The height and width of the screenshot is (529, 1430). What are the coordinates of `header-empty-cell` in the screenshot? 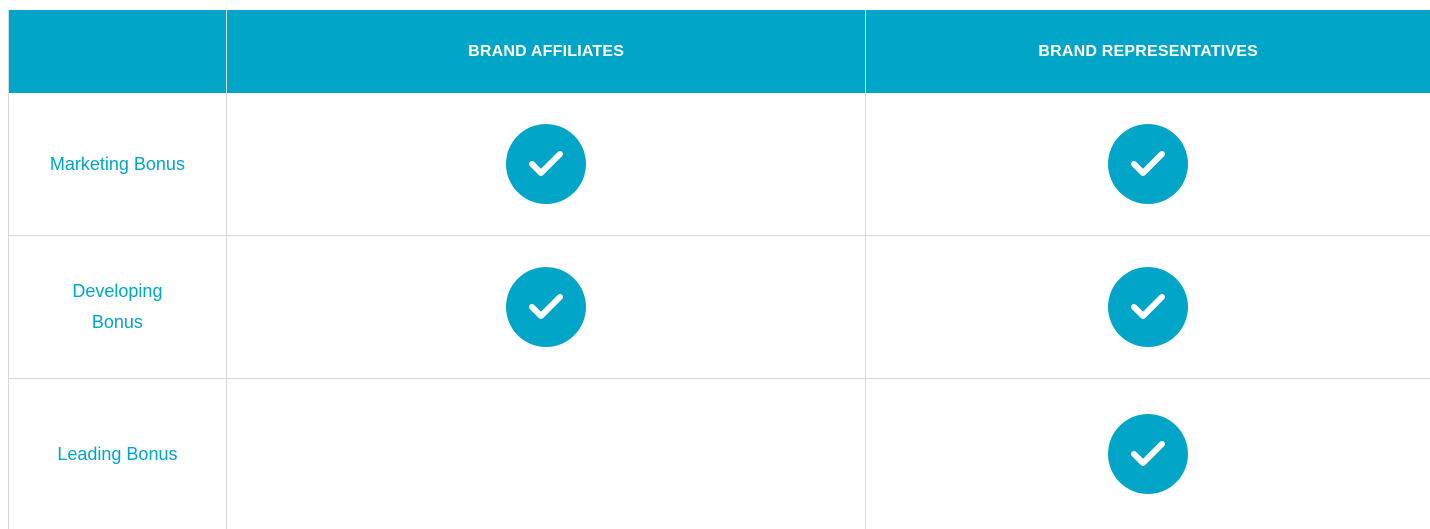 It's located at (118, 51).